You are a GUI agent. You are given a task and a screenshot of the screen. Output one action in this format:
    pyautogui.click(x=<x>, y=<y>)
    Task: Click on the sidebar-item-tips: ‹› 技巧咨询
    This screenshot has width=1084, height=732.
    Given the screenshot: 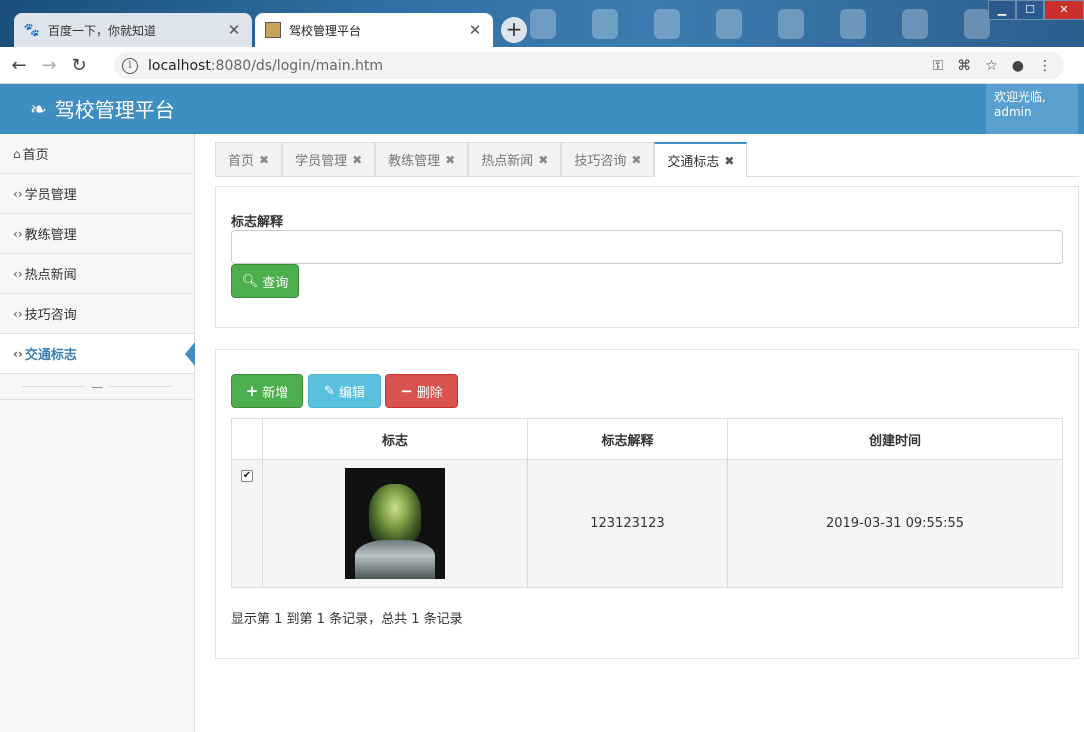 What is the action you would take?
    pyautogui.click(x=97, y=314)
    